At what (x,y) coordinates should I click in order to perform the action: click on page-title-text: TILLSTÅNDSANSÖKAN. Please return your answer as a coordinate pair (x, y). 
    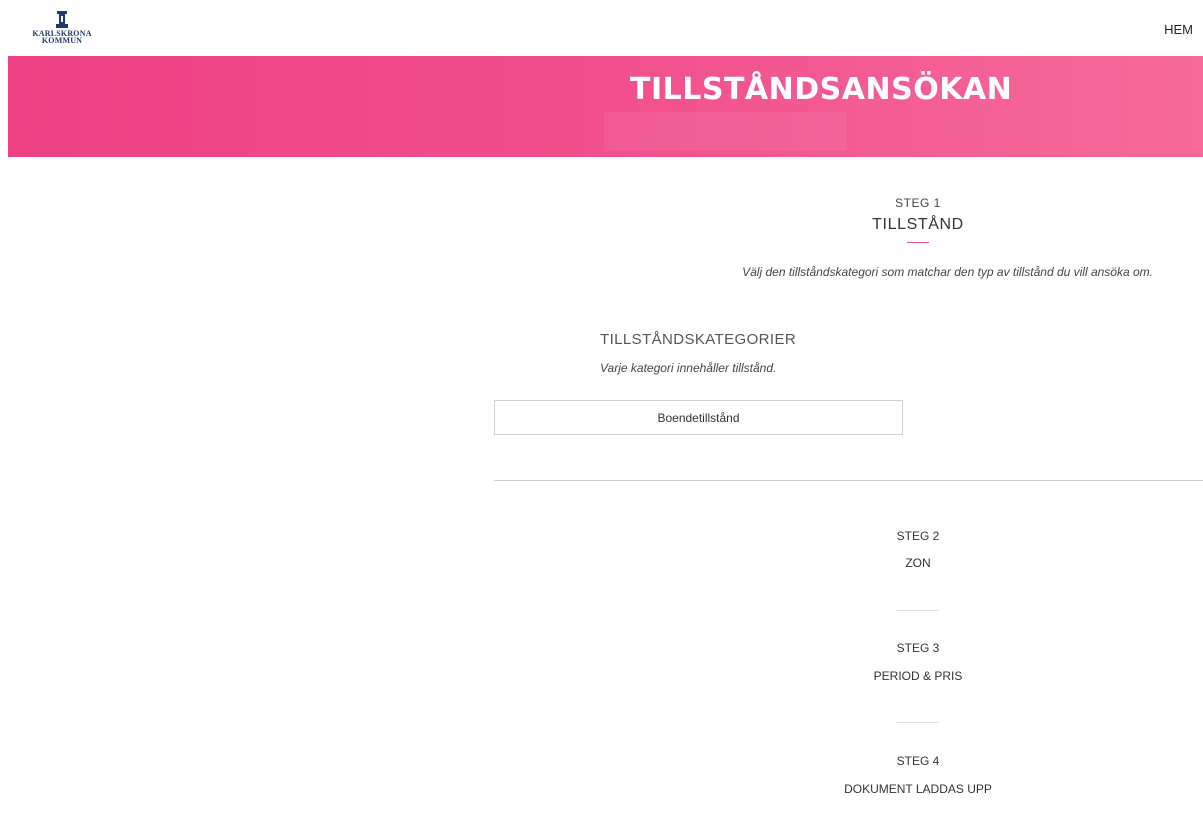
    Looking at the image, I should click on (821, 89).